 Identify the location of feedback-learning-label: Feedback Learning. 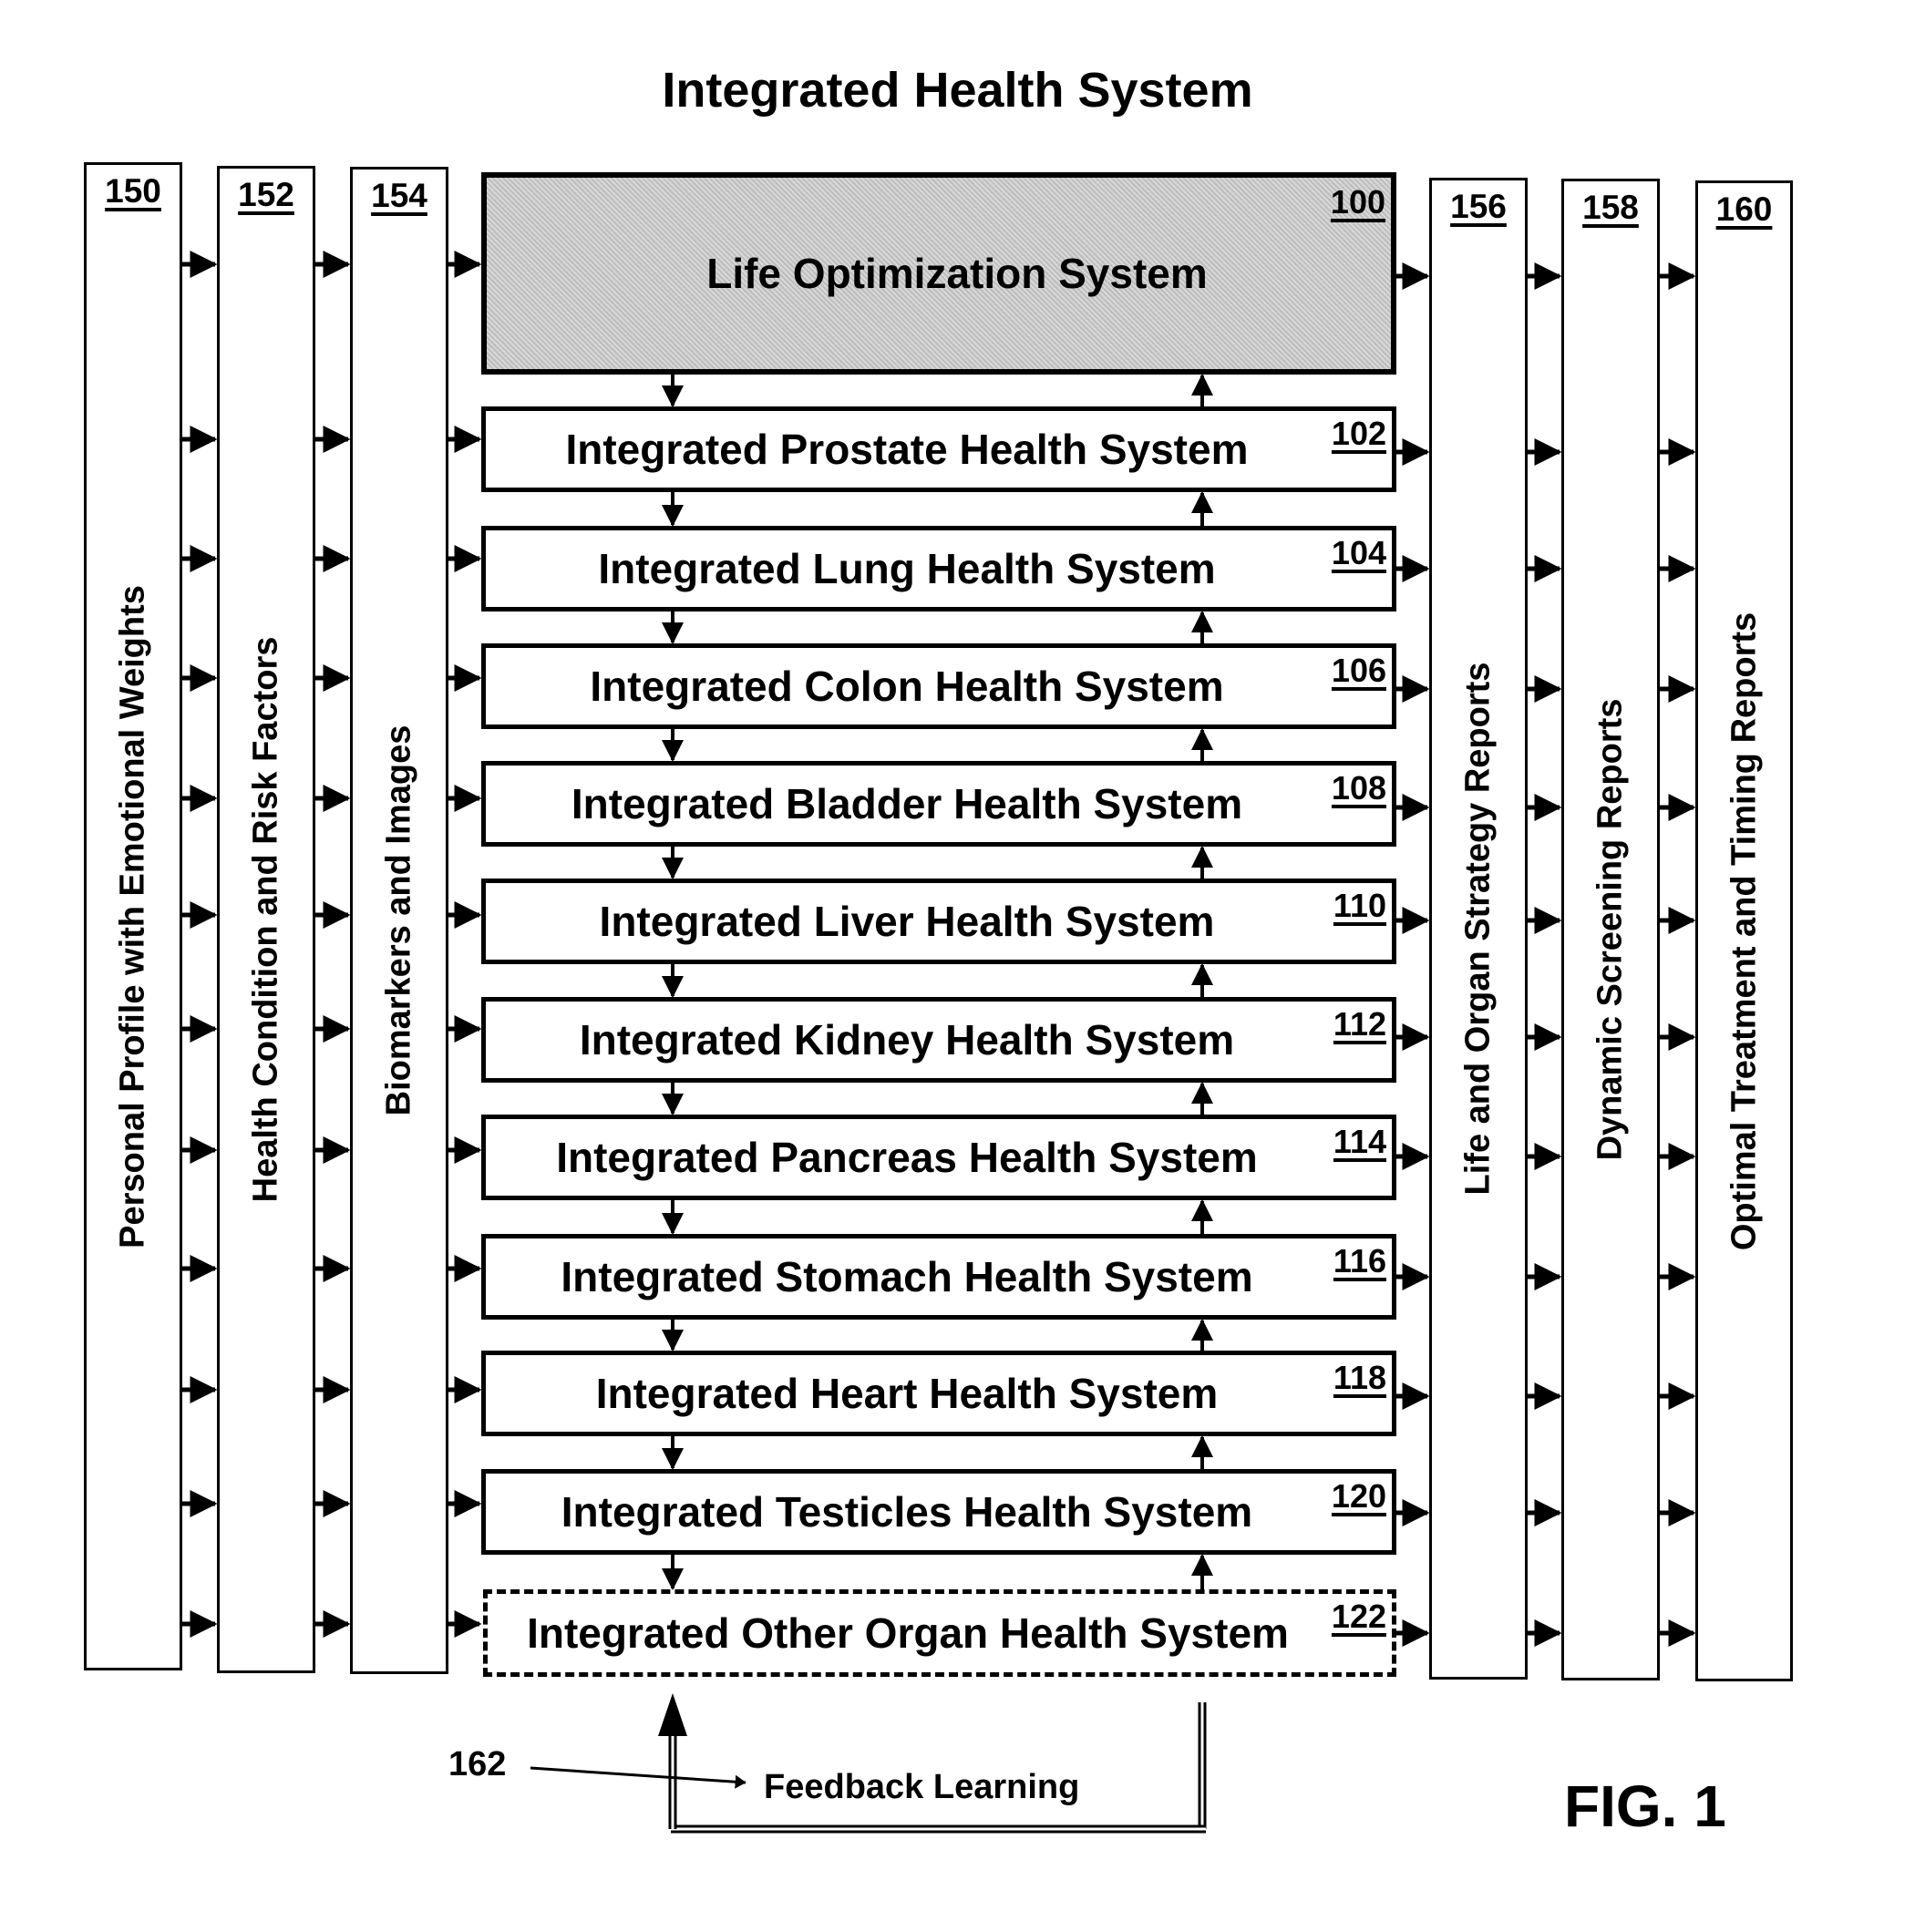
(922, 1787).